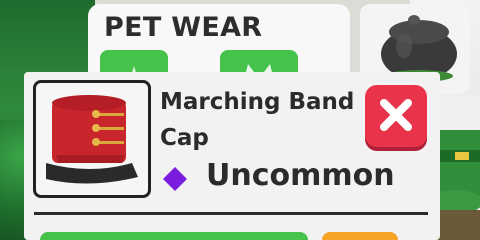 The image size is (480, 240). What do you see at coordinates (419, 48) in the screenshot?
I see `cauldron-icon` at bounding box center [419, 48].